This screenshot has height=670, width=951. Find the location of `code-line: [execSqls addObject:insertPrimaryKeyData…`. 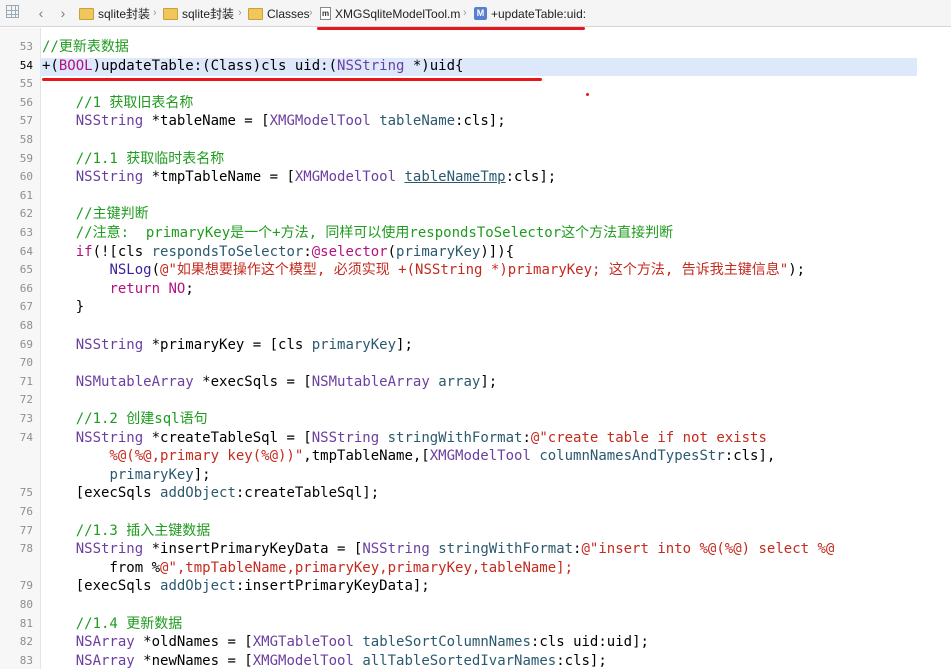

code-line: [execSqls addObject:insertPrimaryKeyData… is located at coordinates (236, 586).